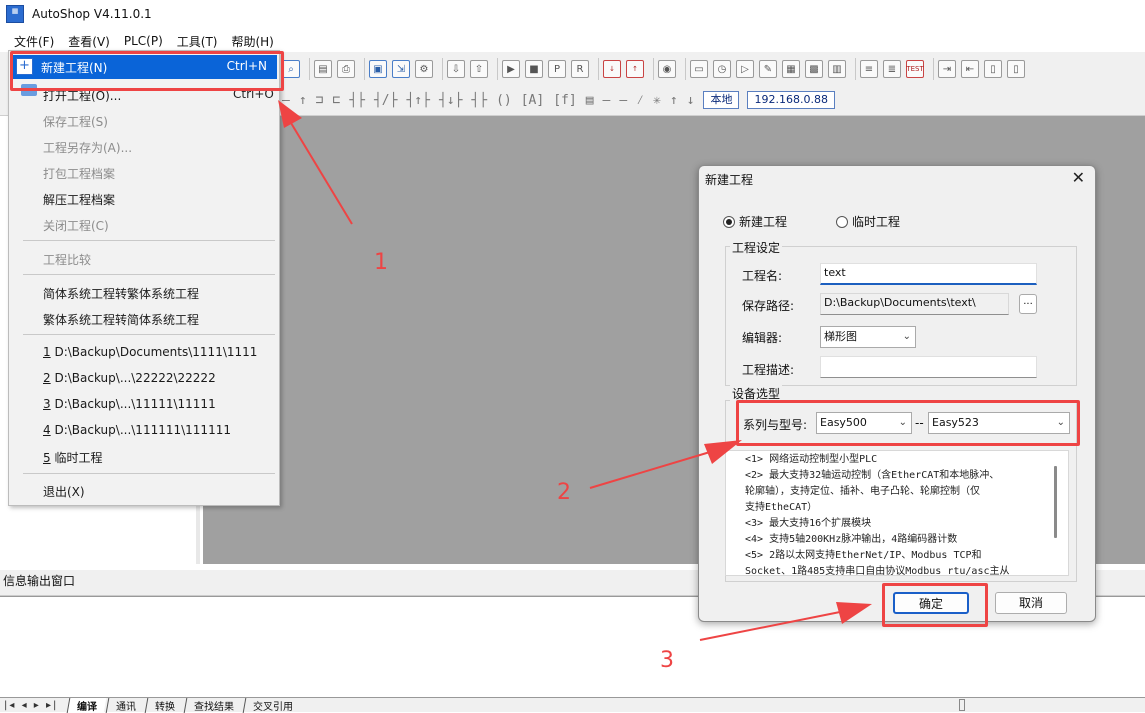 The width and height of the screenshot is (1145, 713). Describe the element at coordinates (564, 492) in the screenshot. I see `annotation-number-2: 2` at that location.